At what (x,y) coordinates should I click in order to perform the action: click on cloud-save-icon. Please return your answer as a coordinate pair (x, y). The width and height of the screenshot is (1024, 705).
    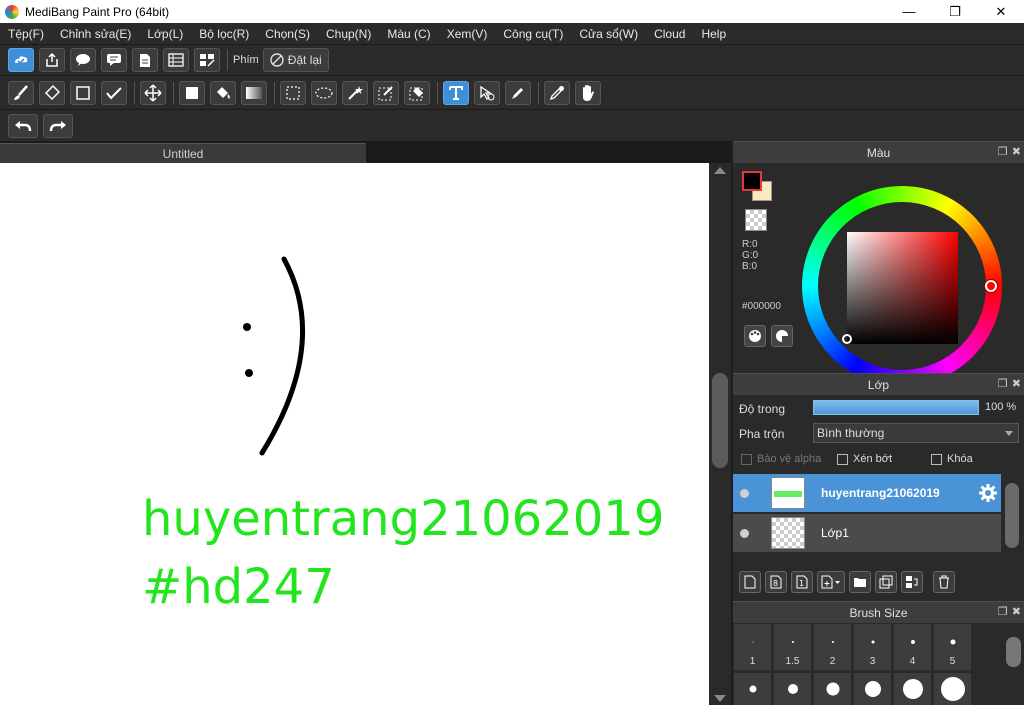
    Looking at the image, I should click on (21, 60).